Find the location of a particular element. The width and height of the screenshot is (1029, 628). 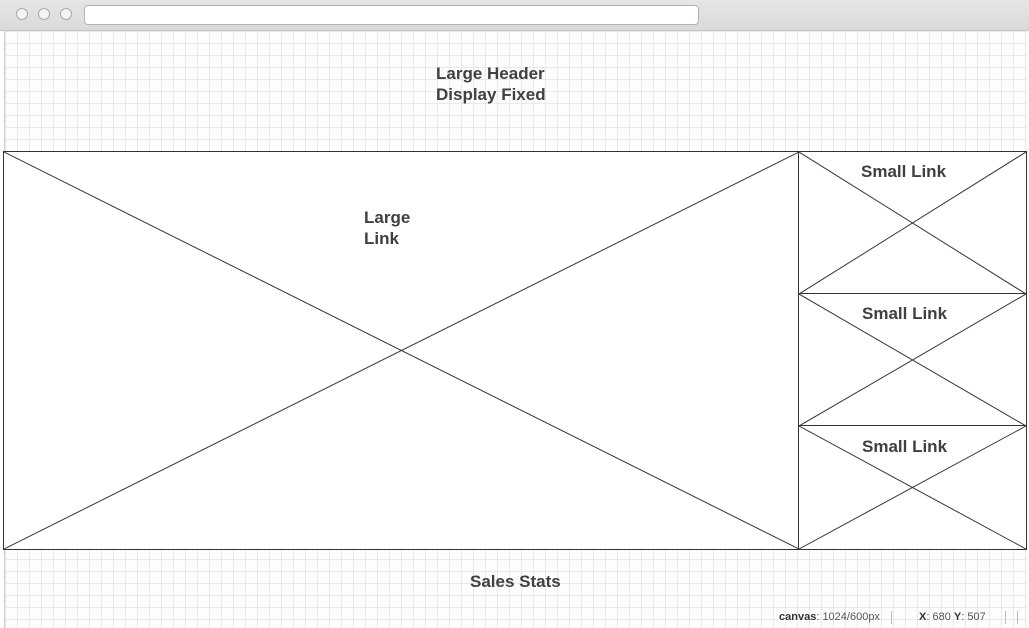

browser-titlebar is located at coordinates (514, 15).